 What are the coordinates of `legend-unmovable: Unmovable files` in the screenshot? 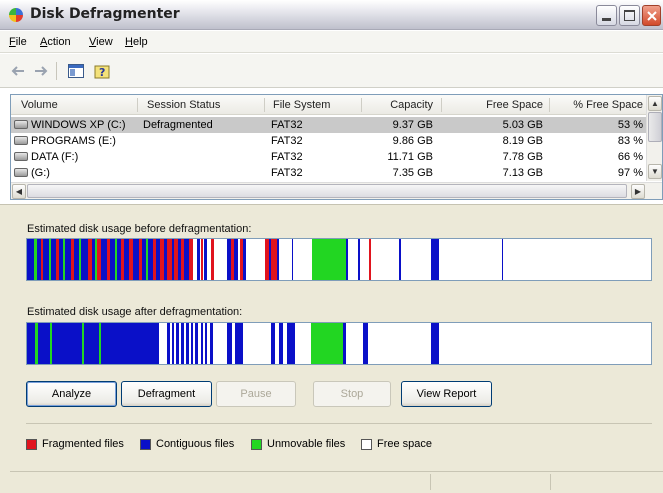 It's located at (298, 444).